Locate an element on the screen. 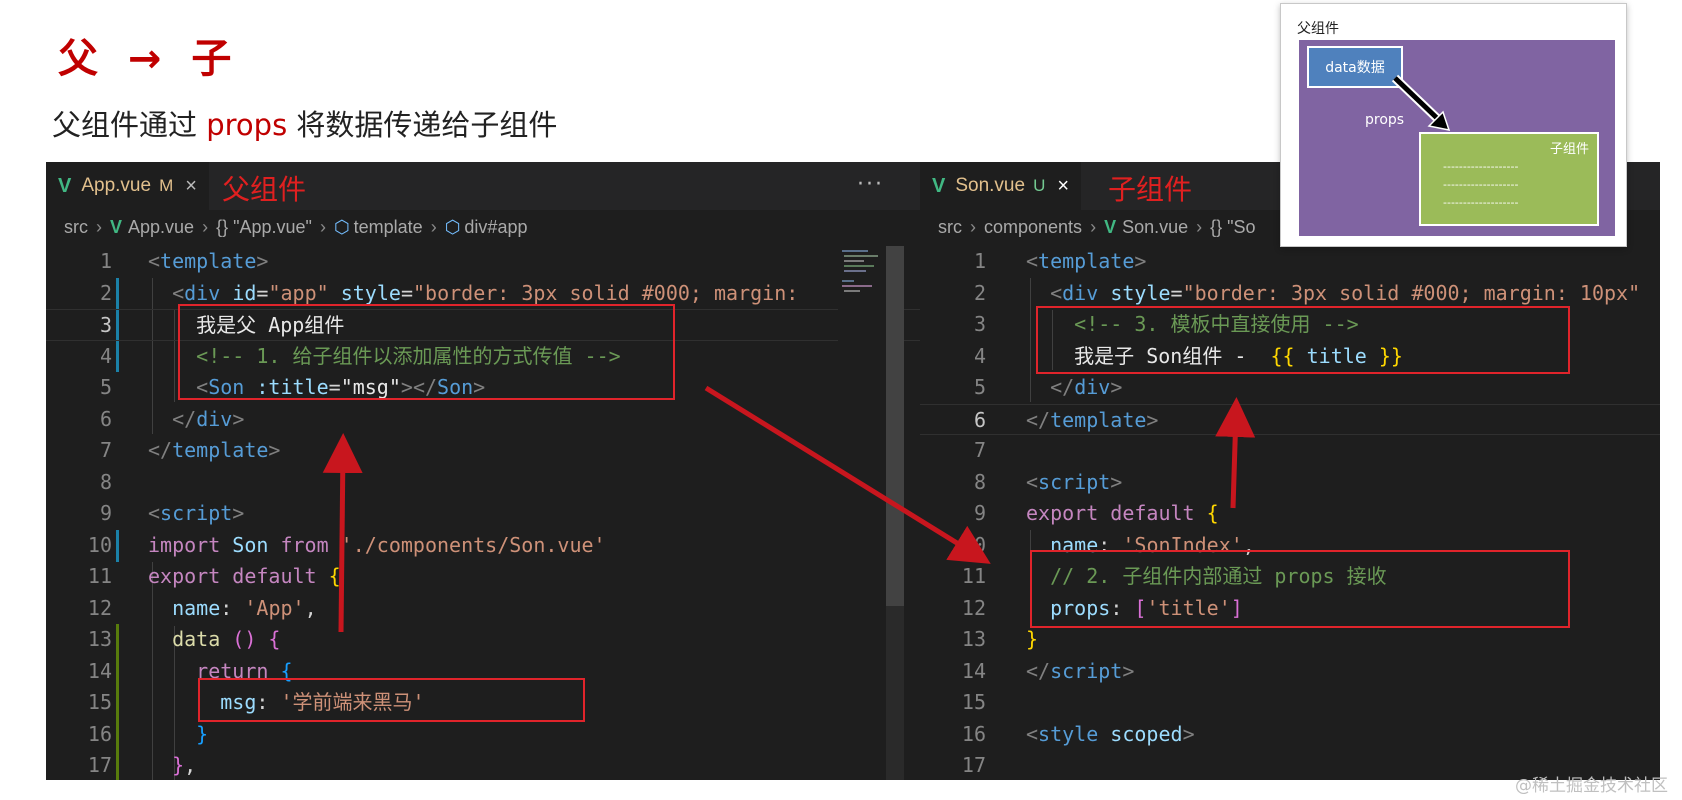 The height and width of the screenshot is (800, 1682). watermark: @稀土掘金技术社区 is located at coordinates (1591, 786).